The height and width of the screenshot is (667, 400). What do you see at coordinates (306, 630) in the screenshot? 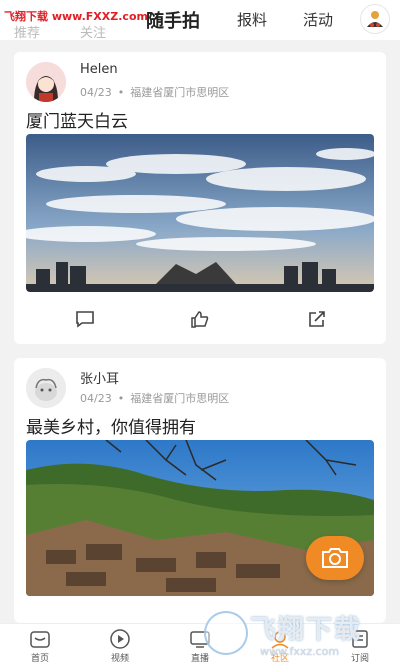
I see `watermark-text: 飞翔下载` at bounding box center [306, 630].